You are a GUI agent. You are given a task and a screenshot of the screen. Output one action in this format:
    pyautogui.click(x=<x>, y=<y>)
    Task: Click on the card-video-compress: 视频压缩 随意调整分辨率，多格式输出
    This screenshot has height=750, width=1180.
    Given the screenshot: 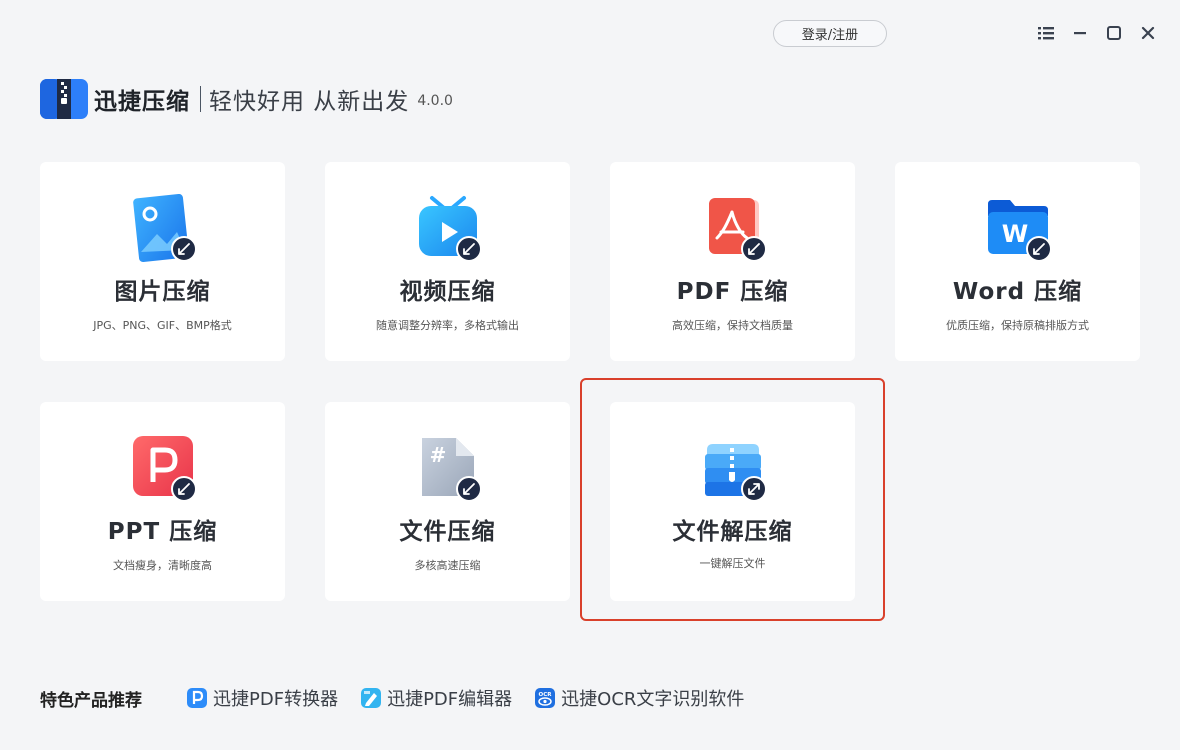 What is the action you would take?
    pyautogui.click(x=447, y=261)
    